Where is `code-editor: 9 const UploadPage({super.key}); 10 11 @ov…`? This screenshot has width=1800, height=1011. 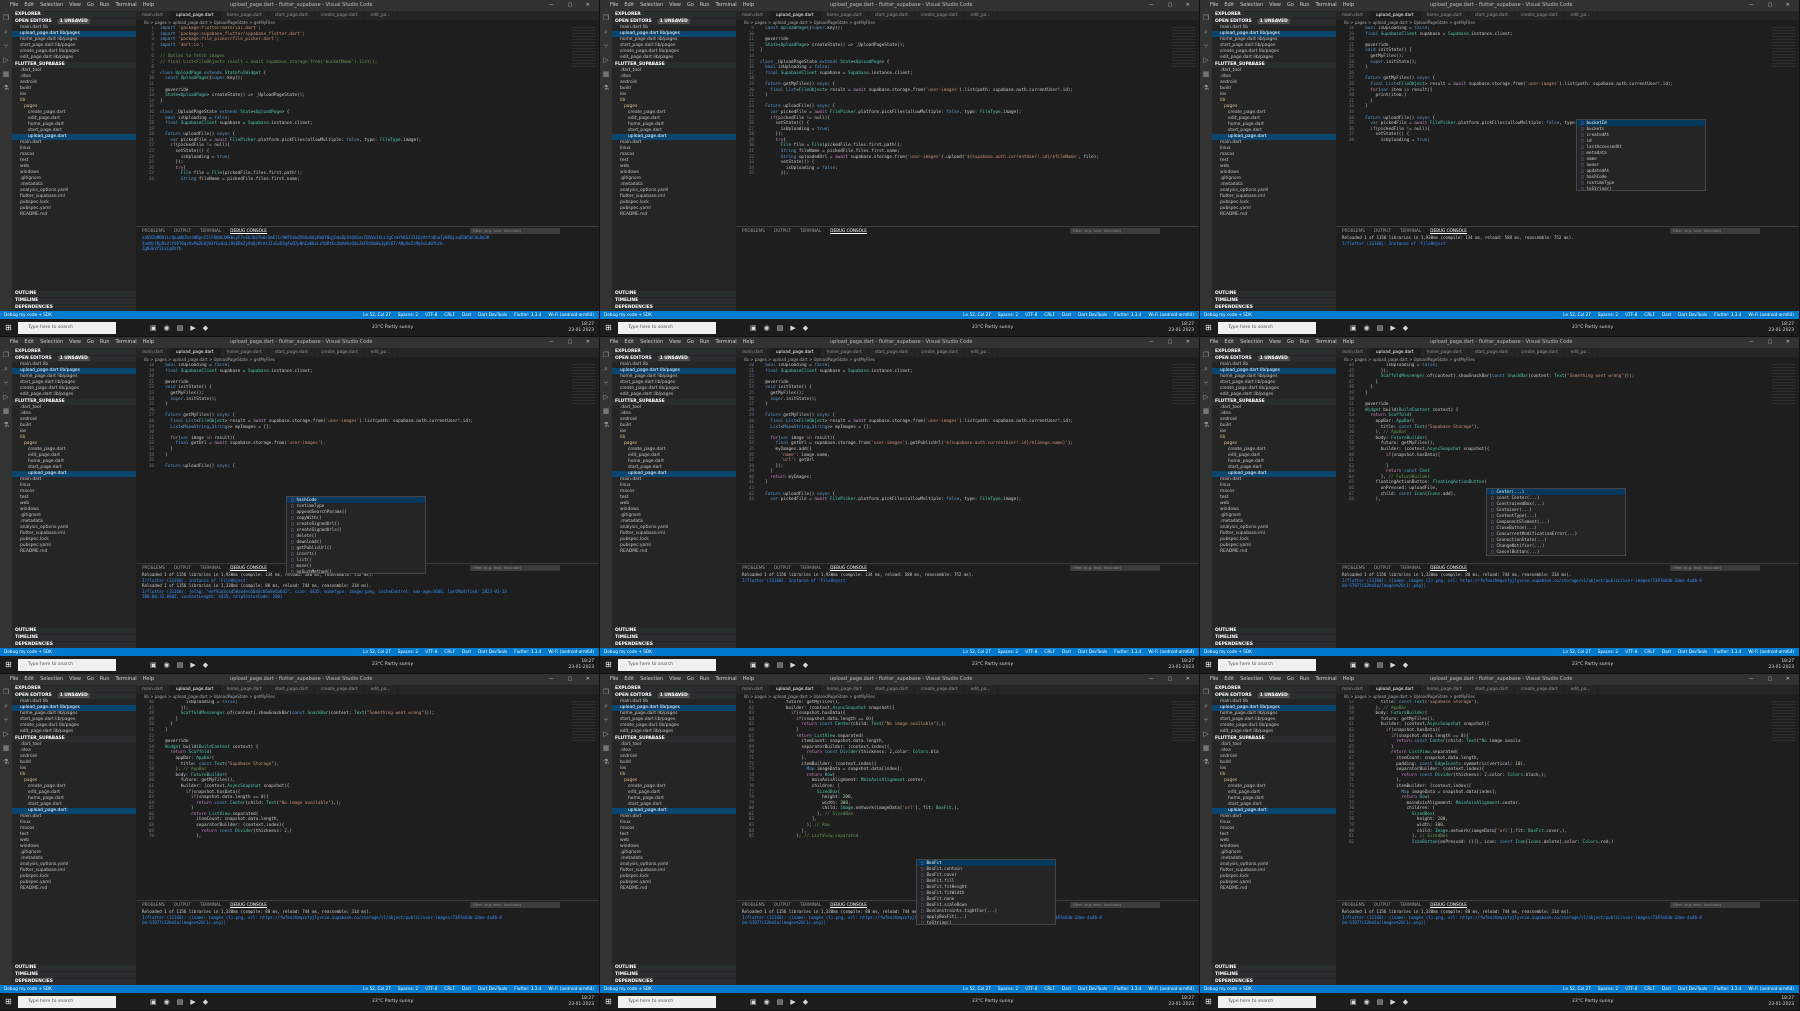 code-editor: 9 const UploadPage({super.key}); 10 11 @ov… is located at coordinates (967, 126).